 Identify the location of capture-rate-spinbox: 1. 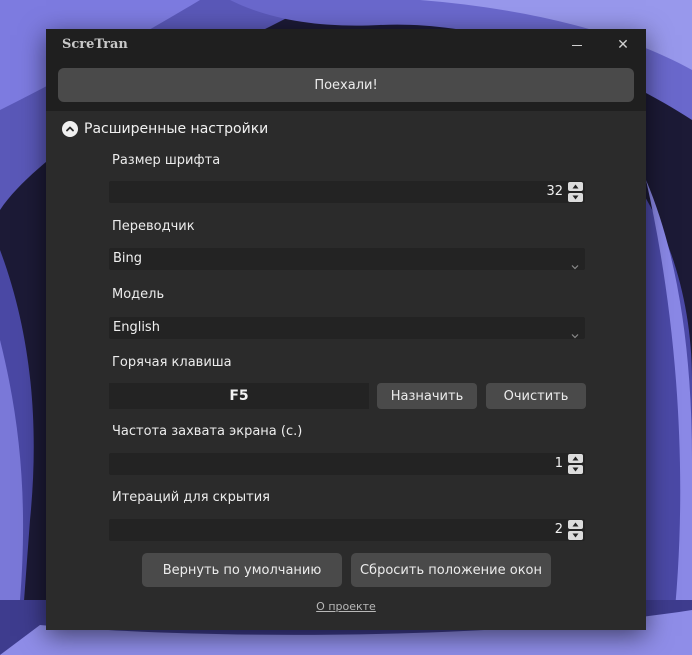
(347, 464).